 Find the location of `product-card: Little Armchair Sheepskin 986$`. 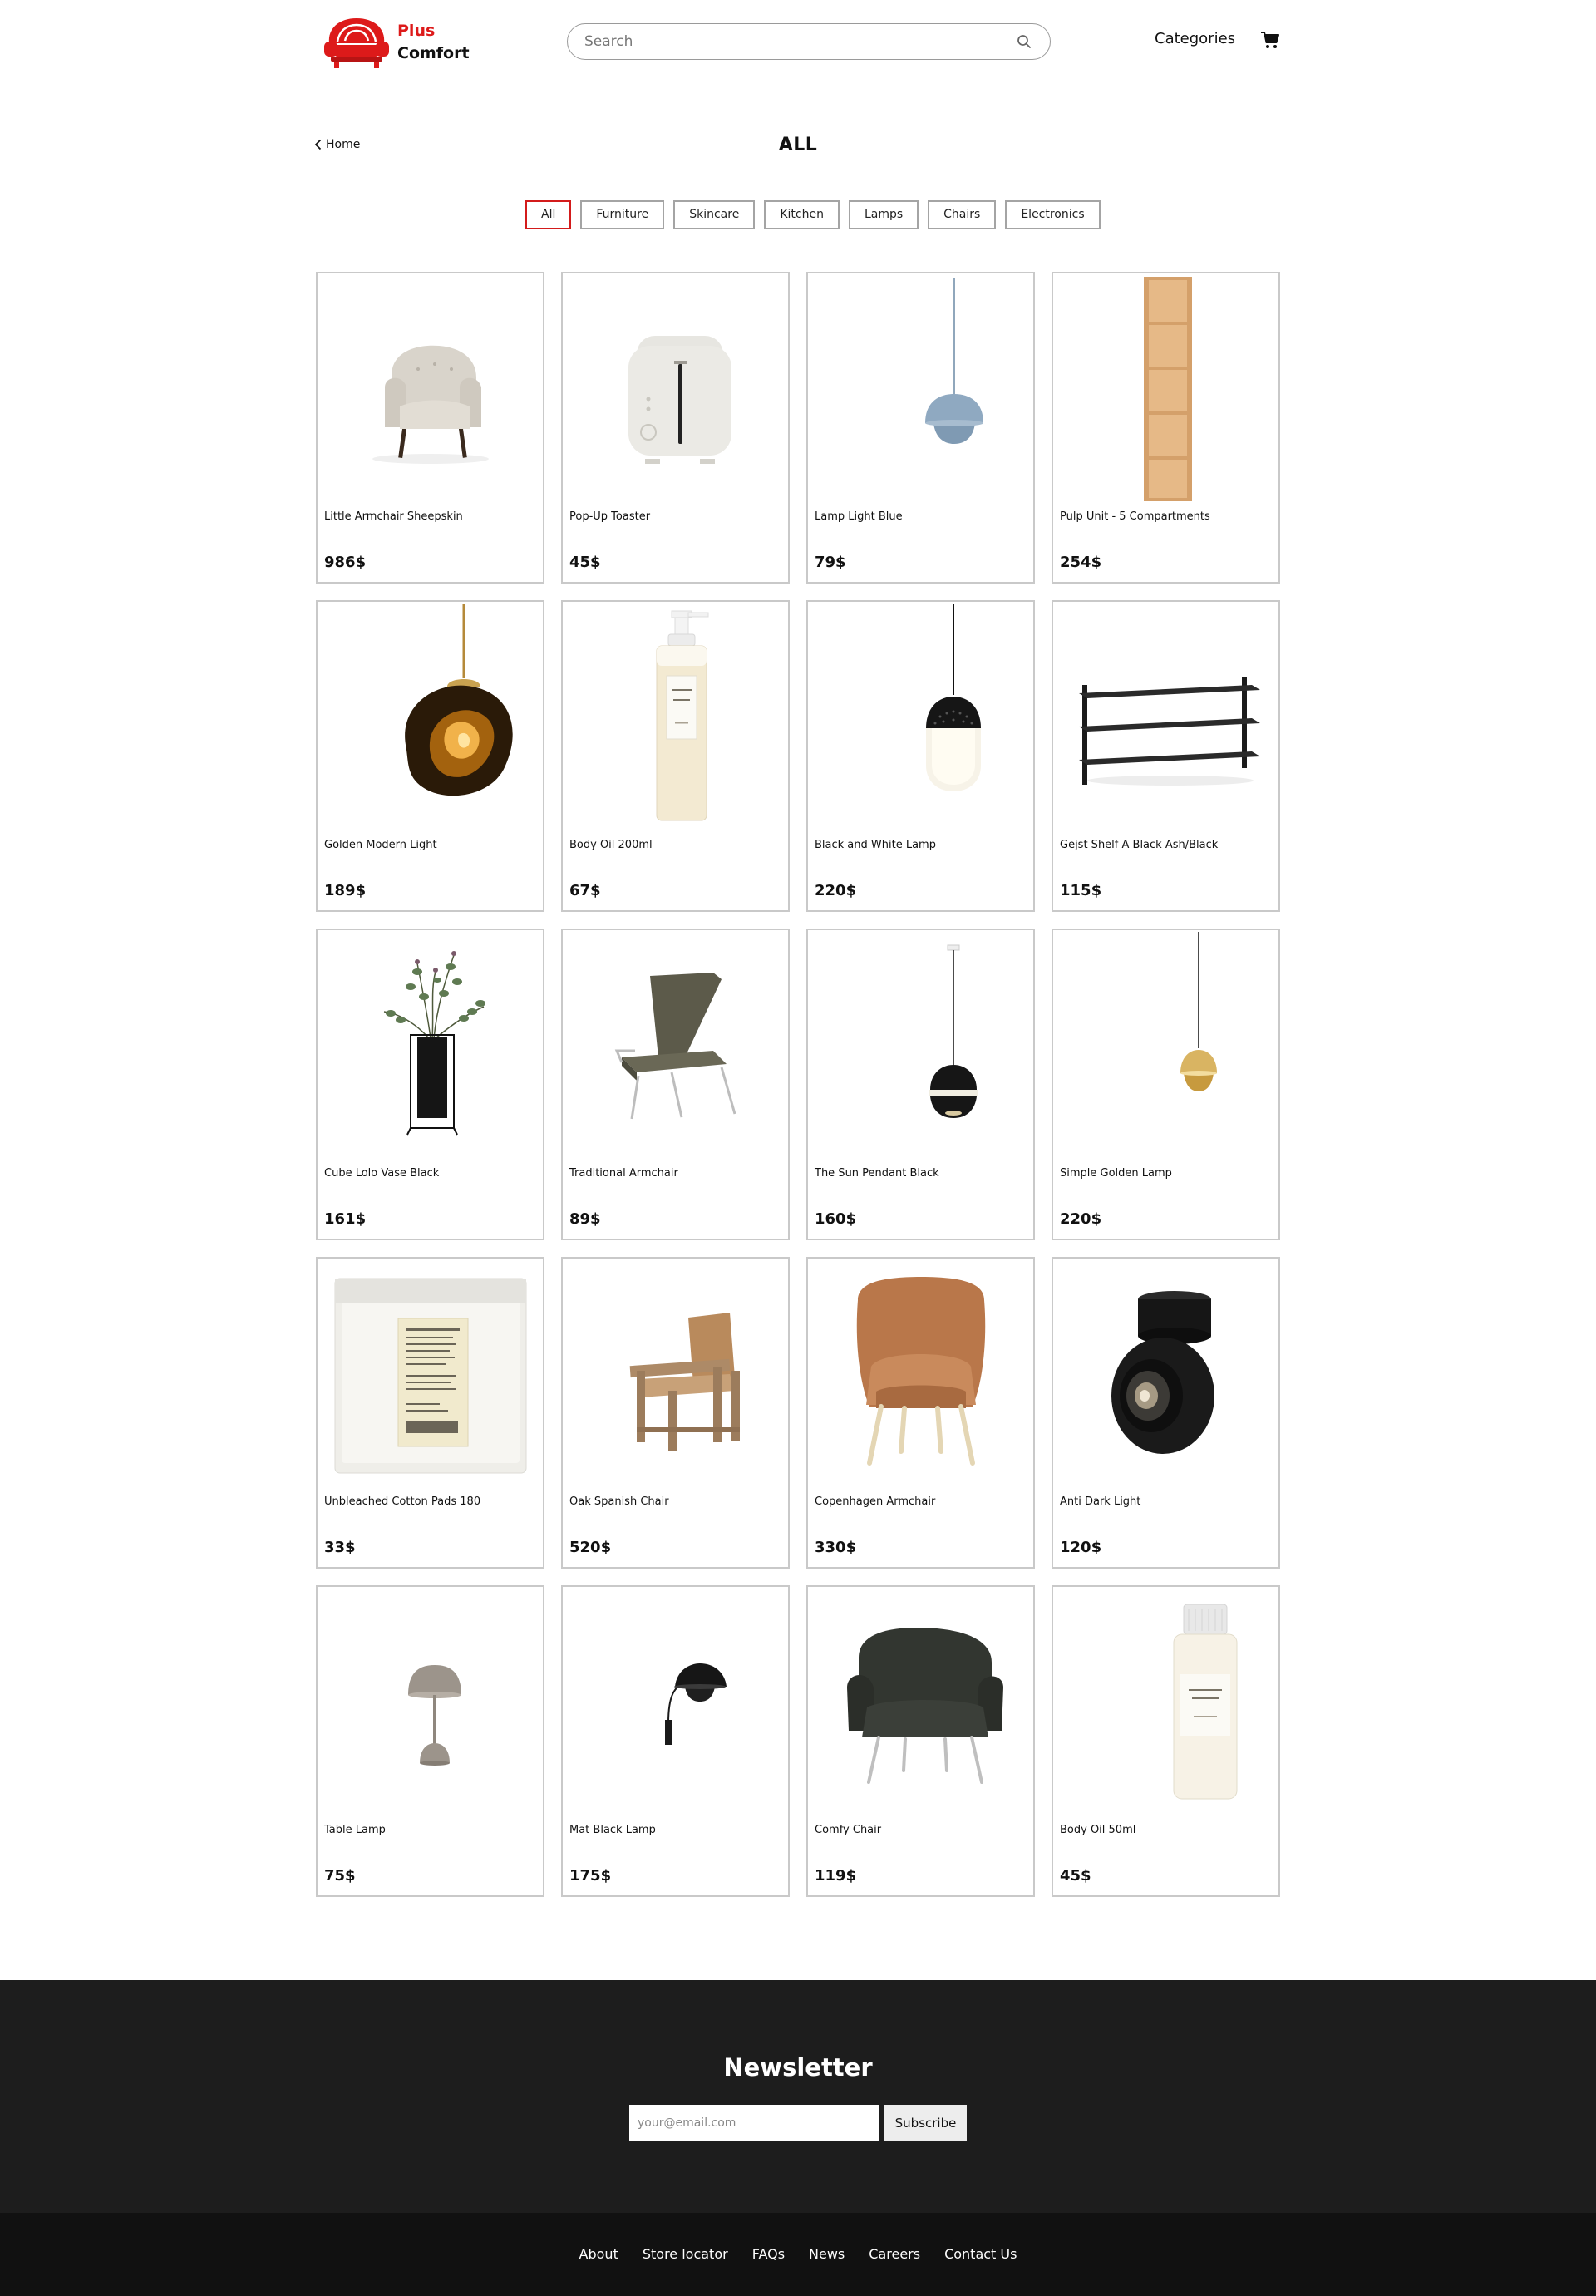

product-card: Little Armchair Sheepskin 986$ is located at coordinates (430, 428).